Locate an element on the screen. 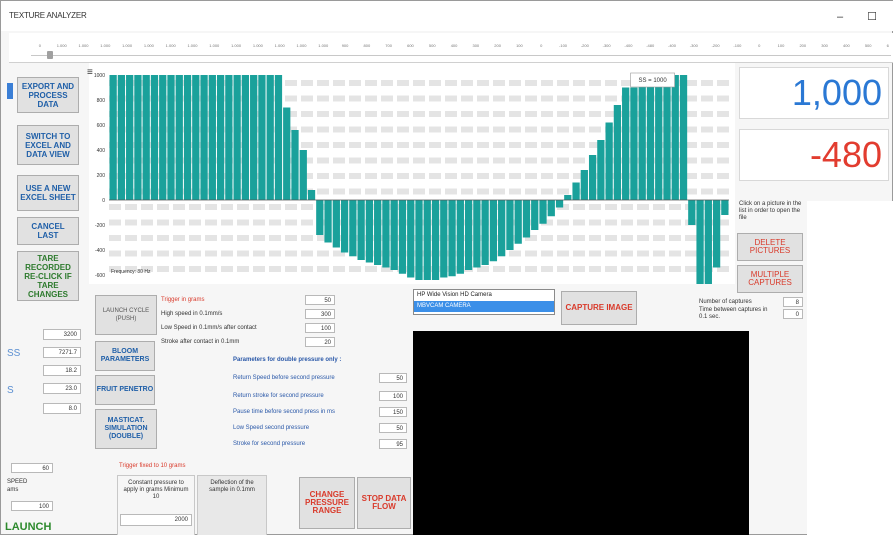 The width and height of the screenshot is (893, 535). scale-tick-label: -400 is located at coordinates (628, 45).